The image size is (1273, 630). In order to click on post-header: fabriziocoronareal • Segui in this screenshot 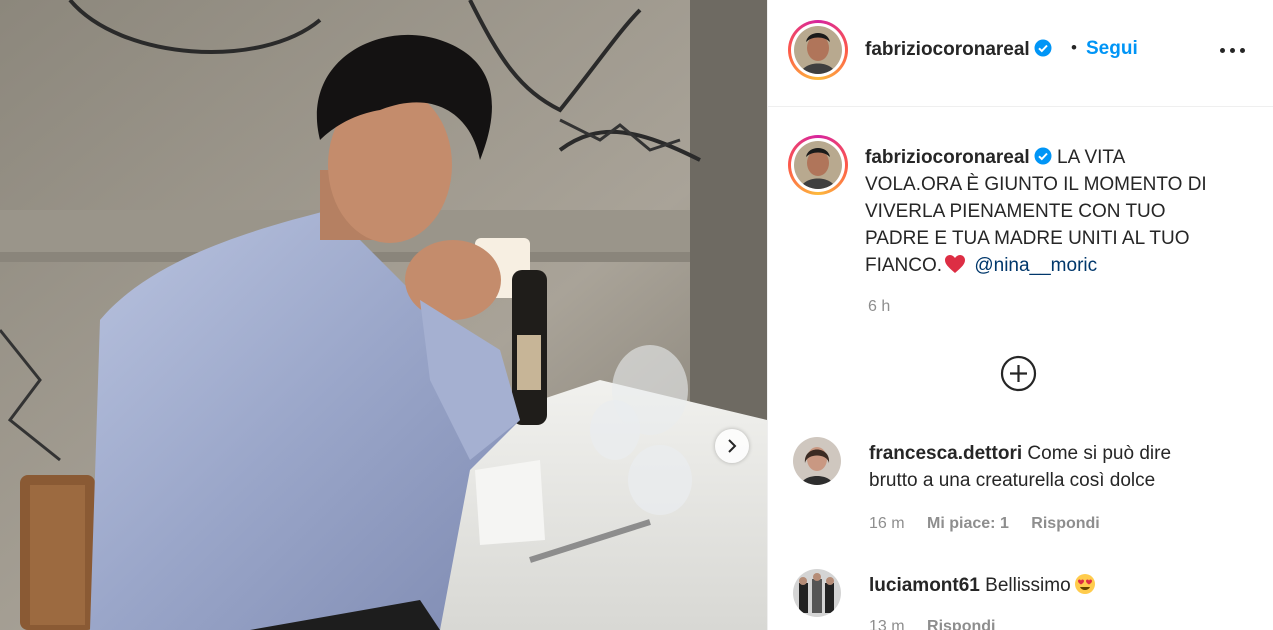, I will do `click(1020, 53)`.